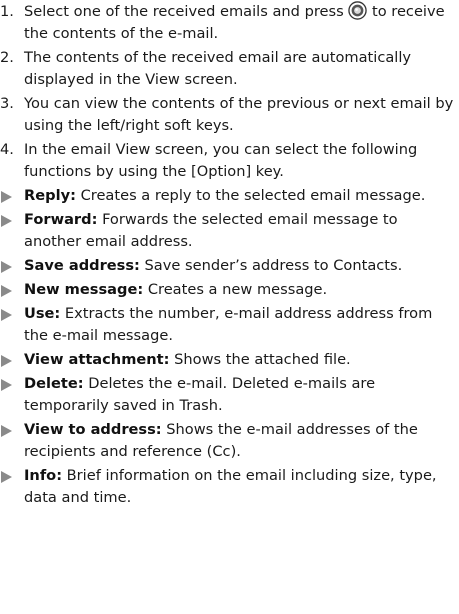 The image size is (459, 614). What do you see at coordinates (42, 313) in the screenshot?
I see `option-term: Use:` at bounding box center [42, 313].